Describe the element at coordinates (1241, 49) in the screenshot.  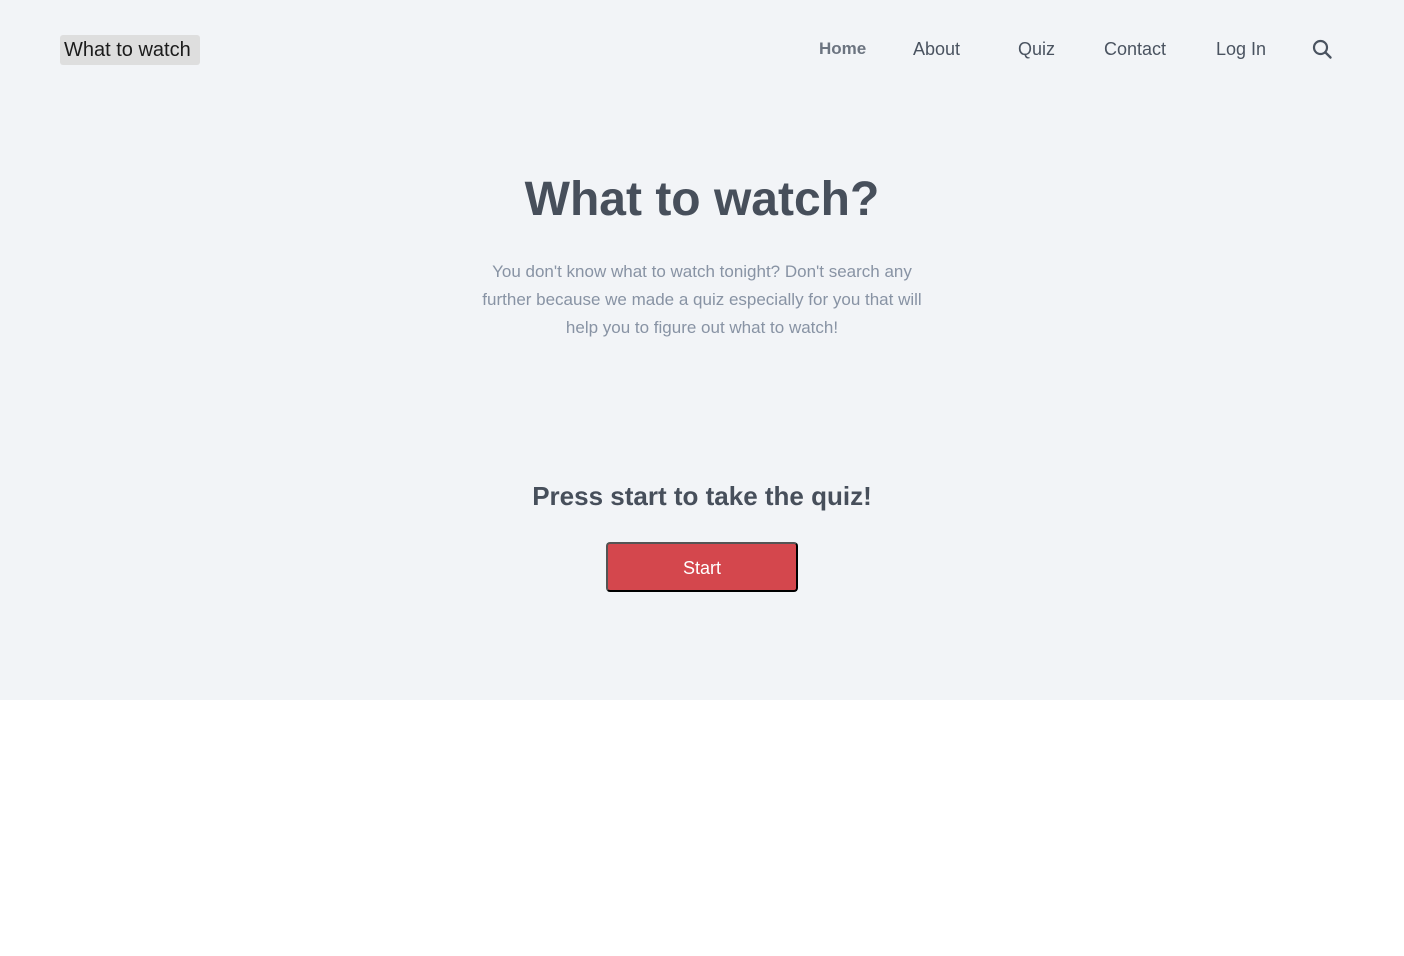
I see `nav-link-login: Log In` at that location.